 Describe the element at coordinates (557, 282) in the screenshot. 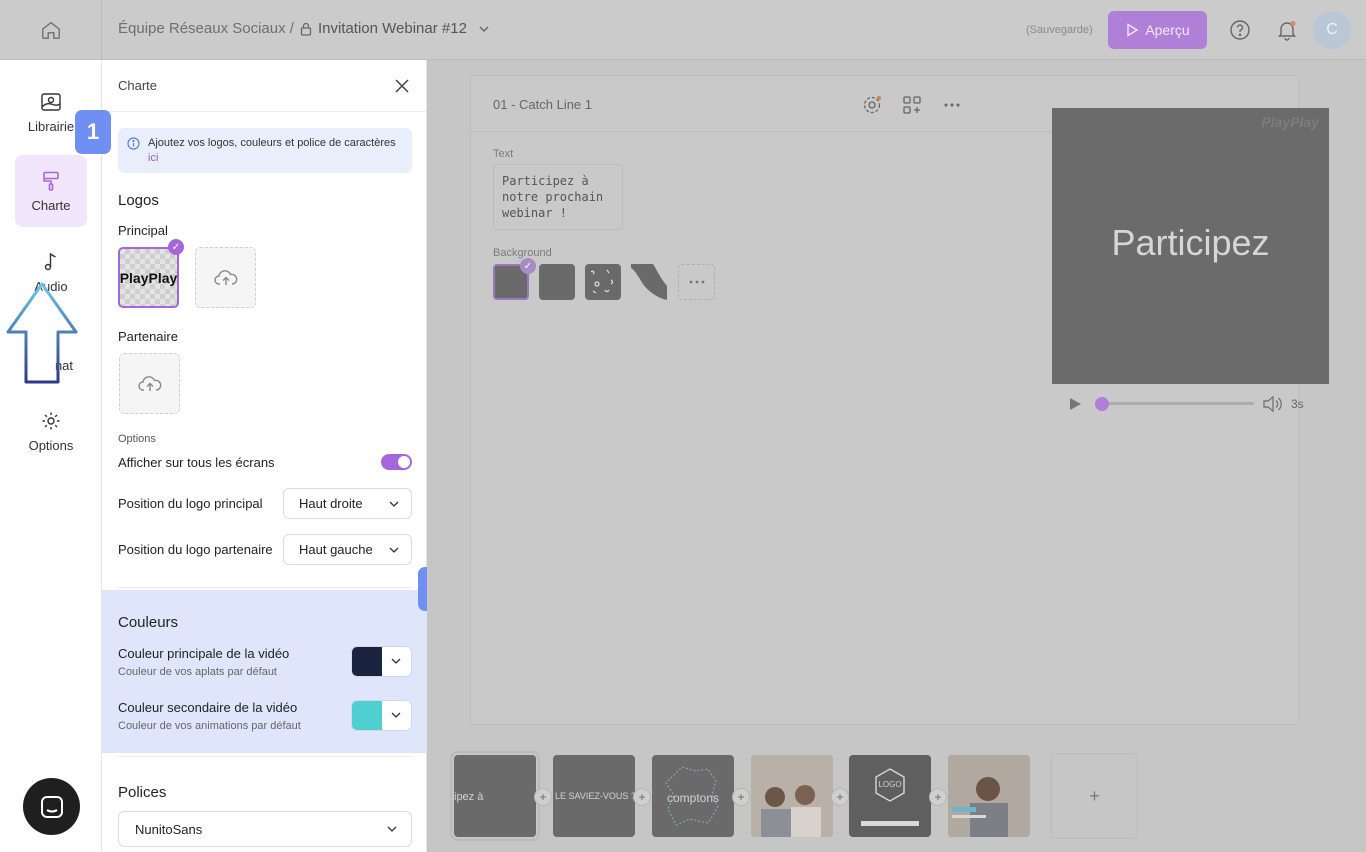

I see `background-option-plain` at that location.